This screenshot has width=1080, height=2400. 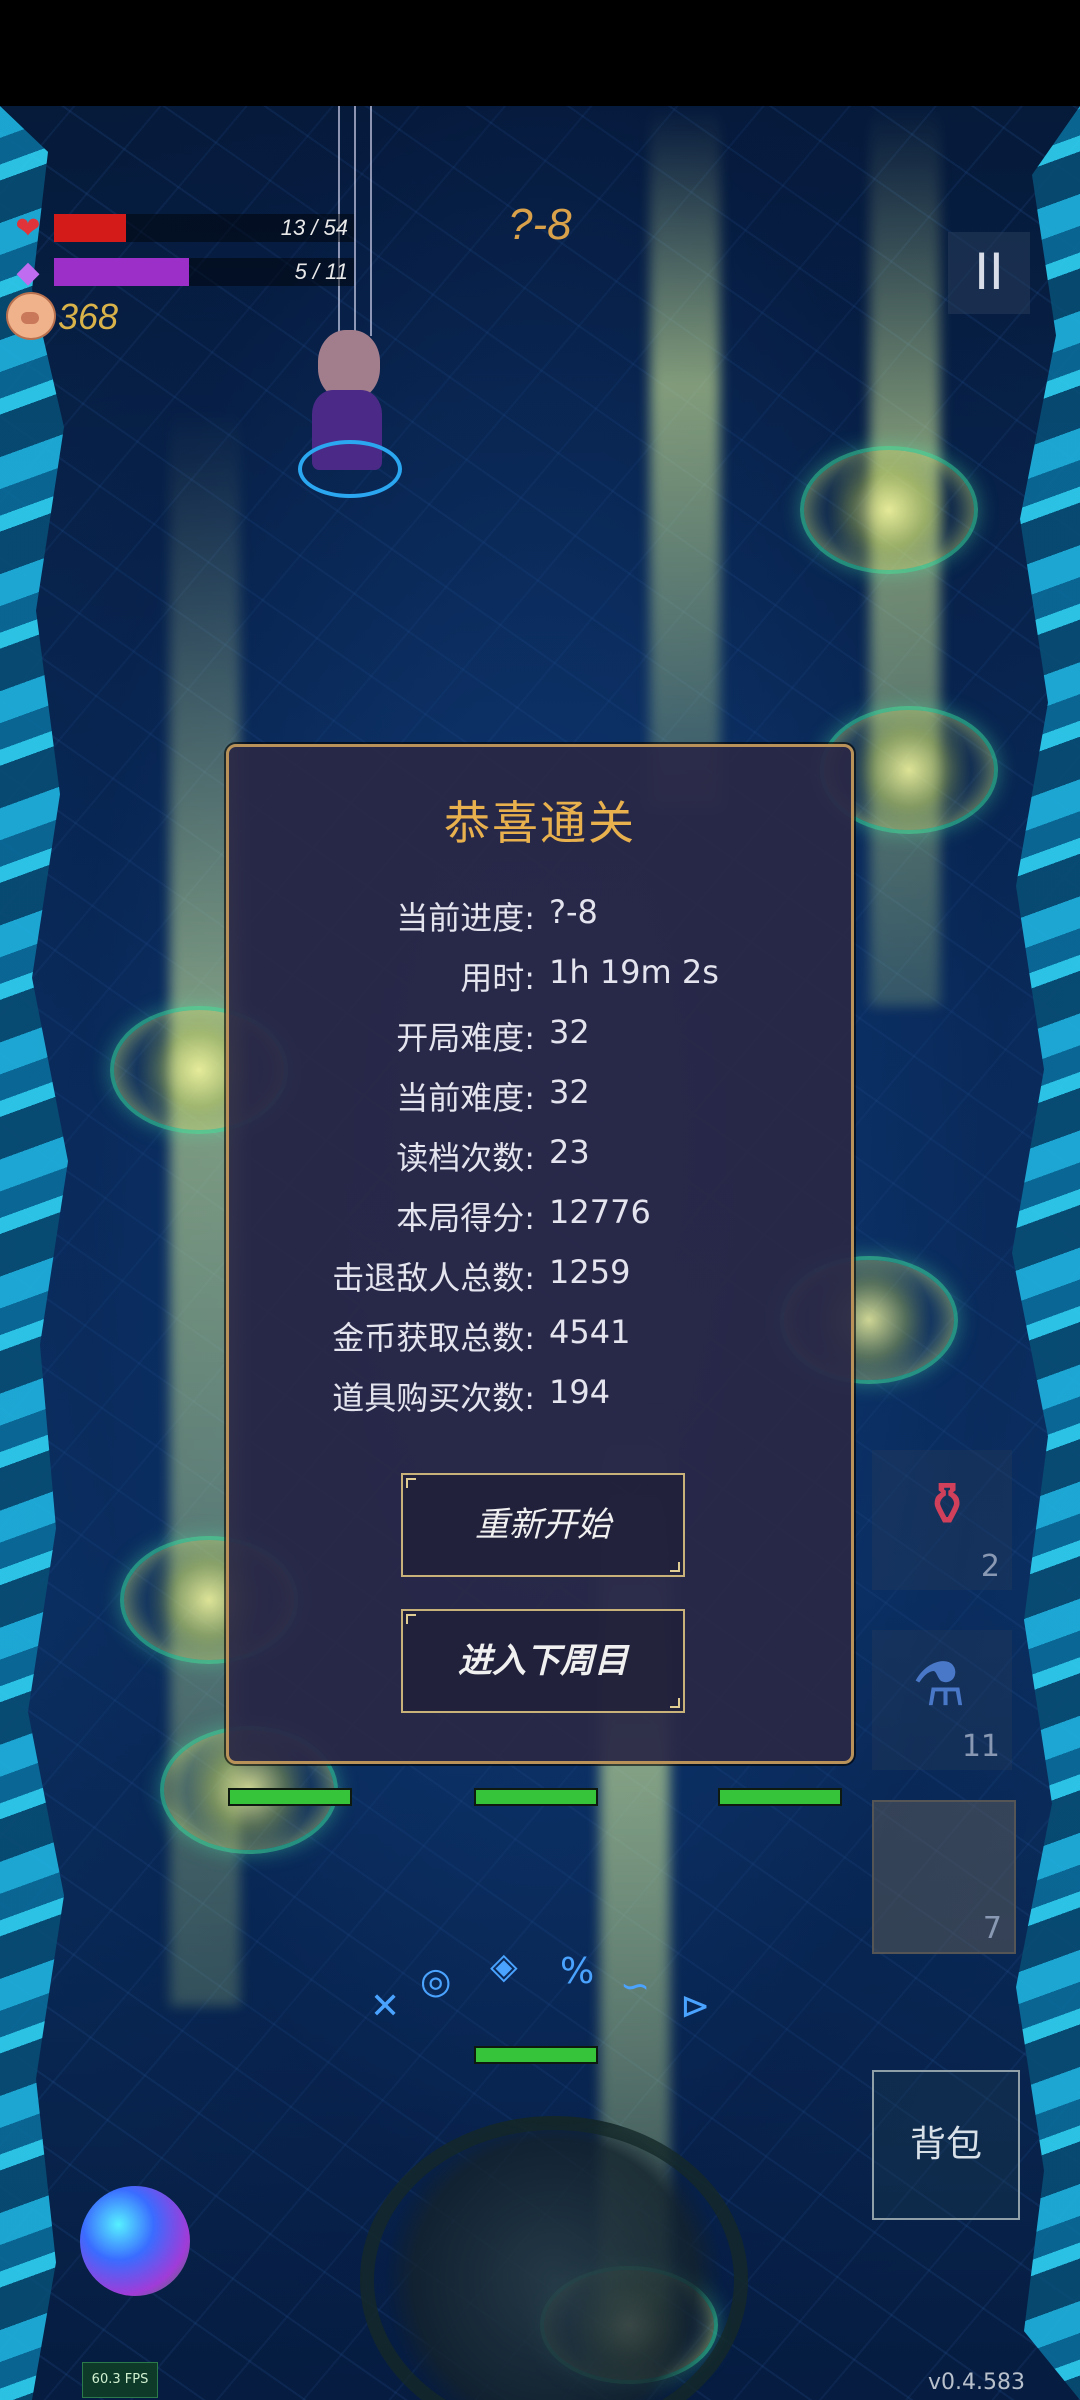 I want to click on mp-bar-fill, so click(x=121, y=272).